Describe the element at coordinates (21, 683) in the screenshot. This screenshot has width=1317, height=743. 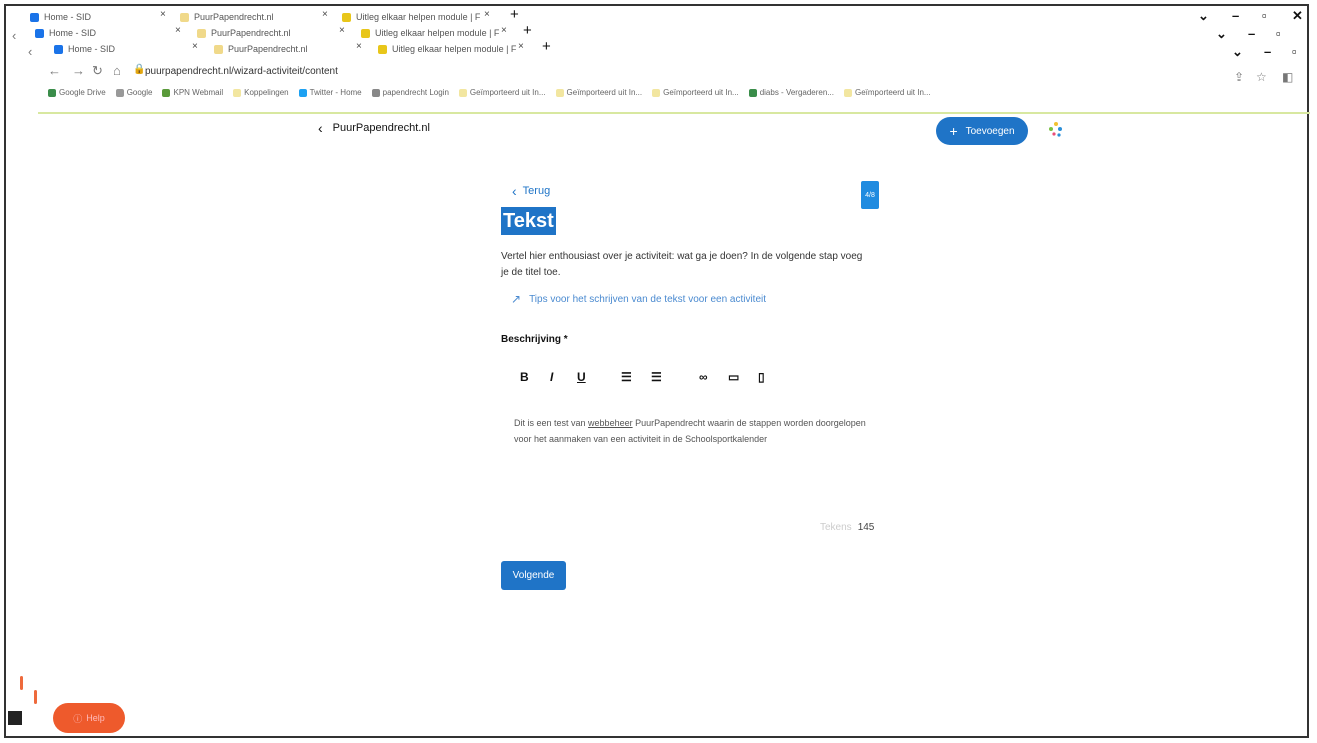
I see `decorative-edge` at that location.